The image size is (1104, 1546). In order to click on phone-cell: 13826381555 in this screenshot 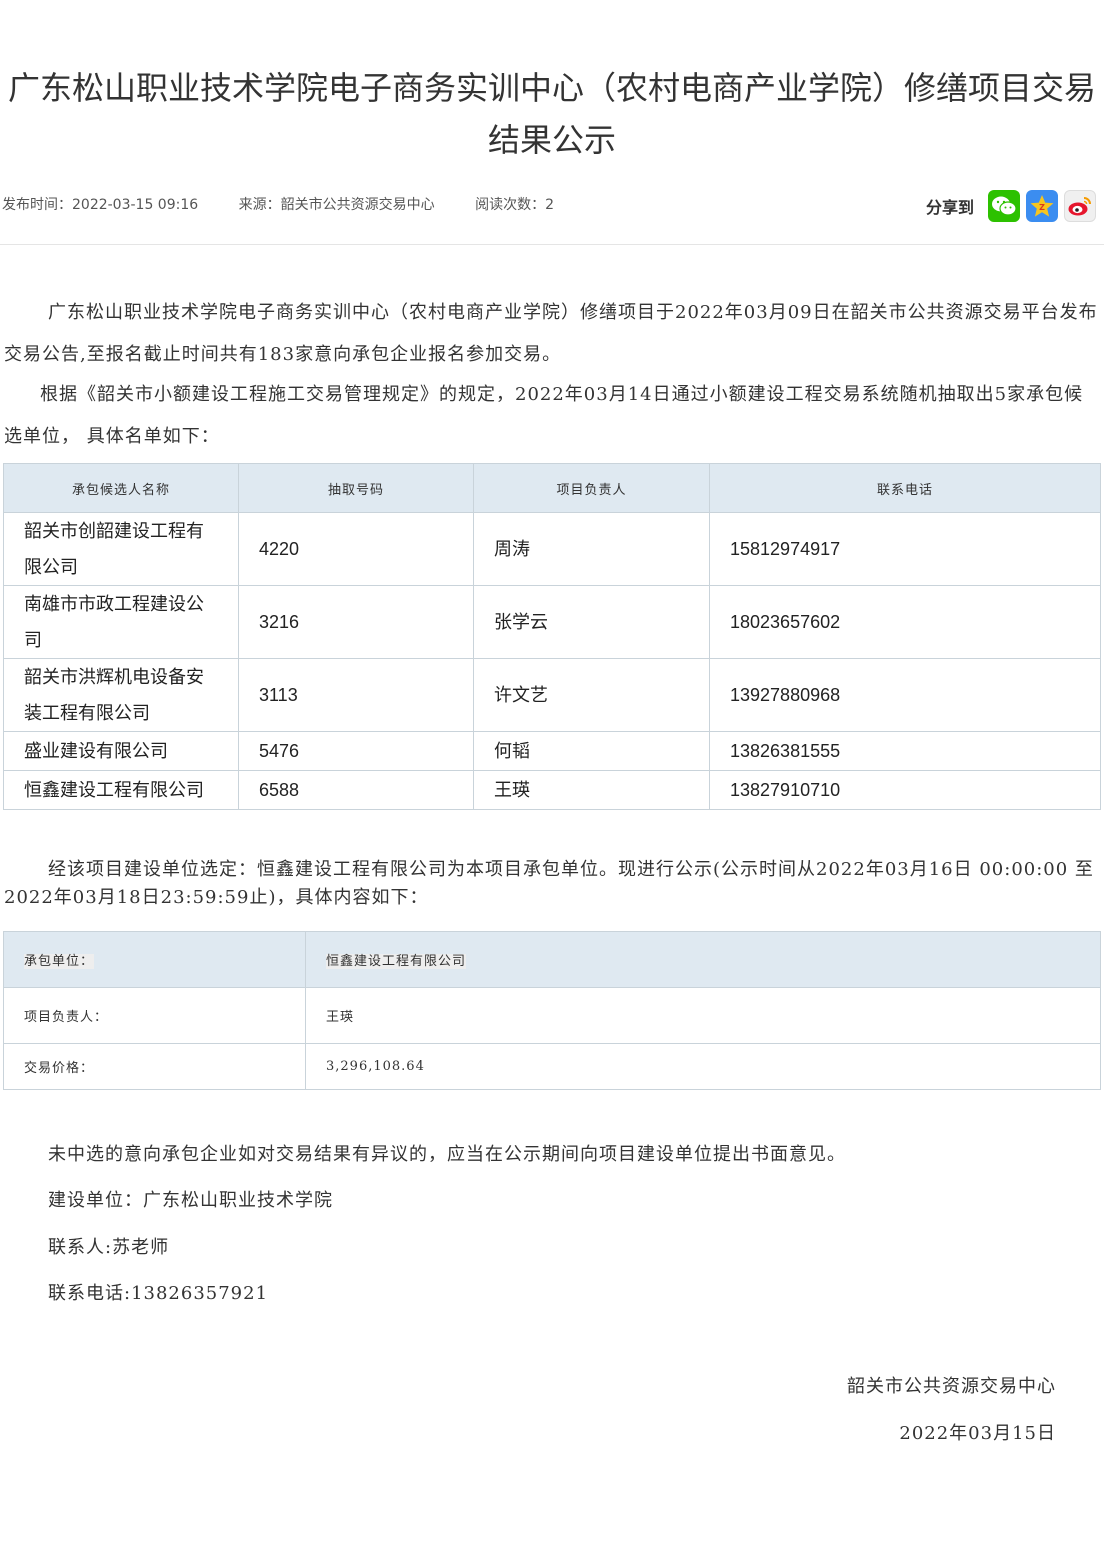, I will do `click(905, 751)`.